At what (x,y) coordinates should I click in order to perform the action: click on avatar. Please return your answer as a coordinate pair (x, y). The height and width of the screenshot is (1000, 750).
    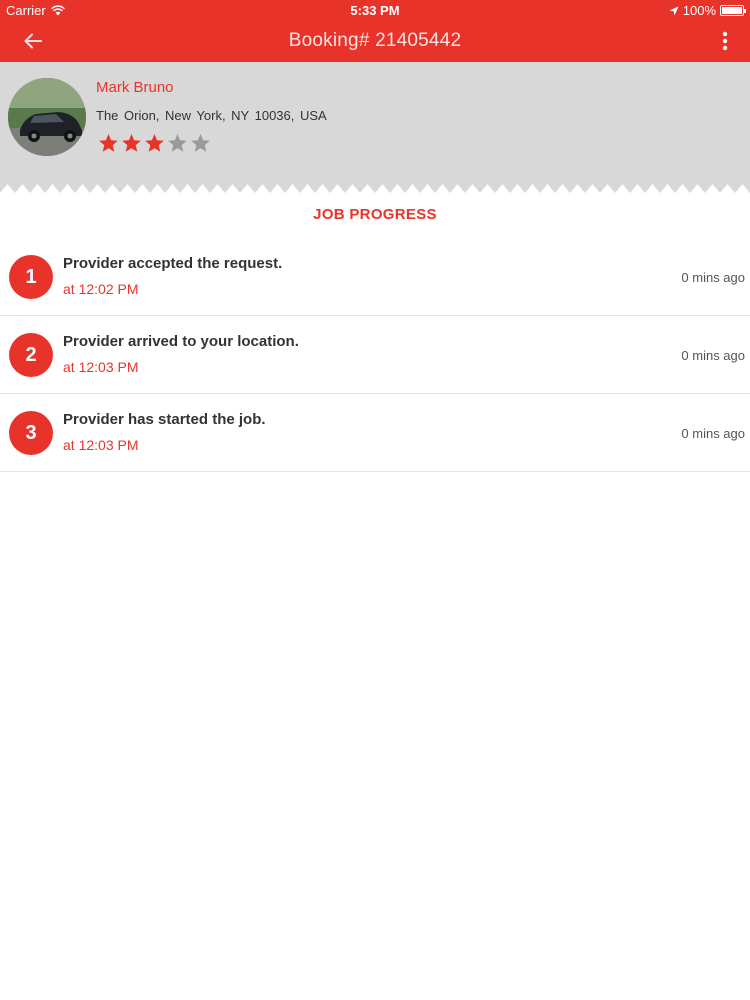
    Looking at the image, I should click on (47, 117).